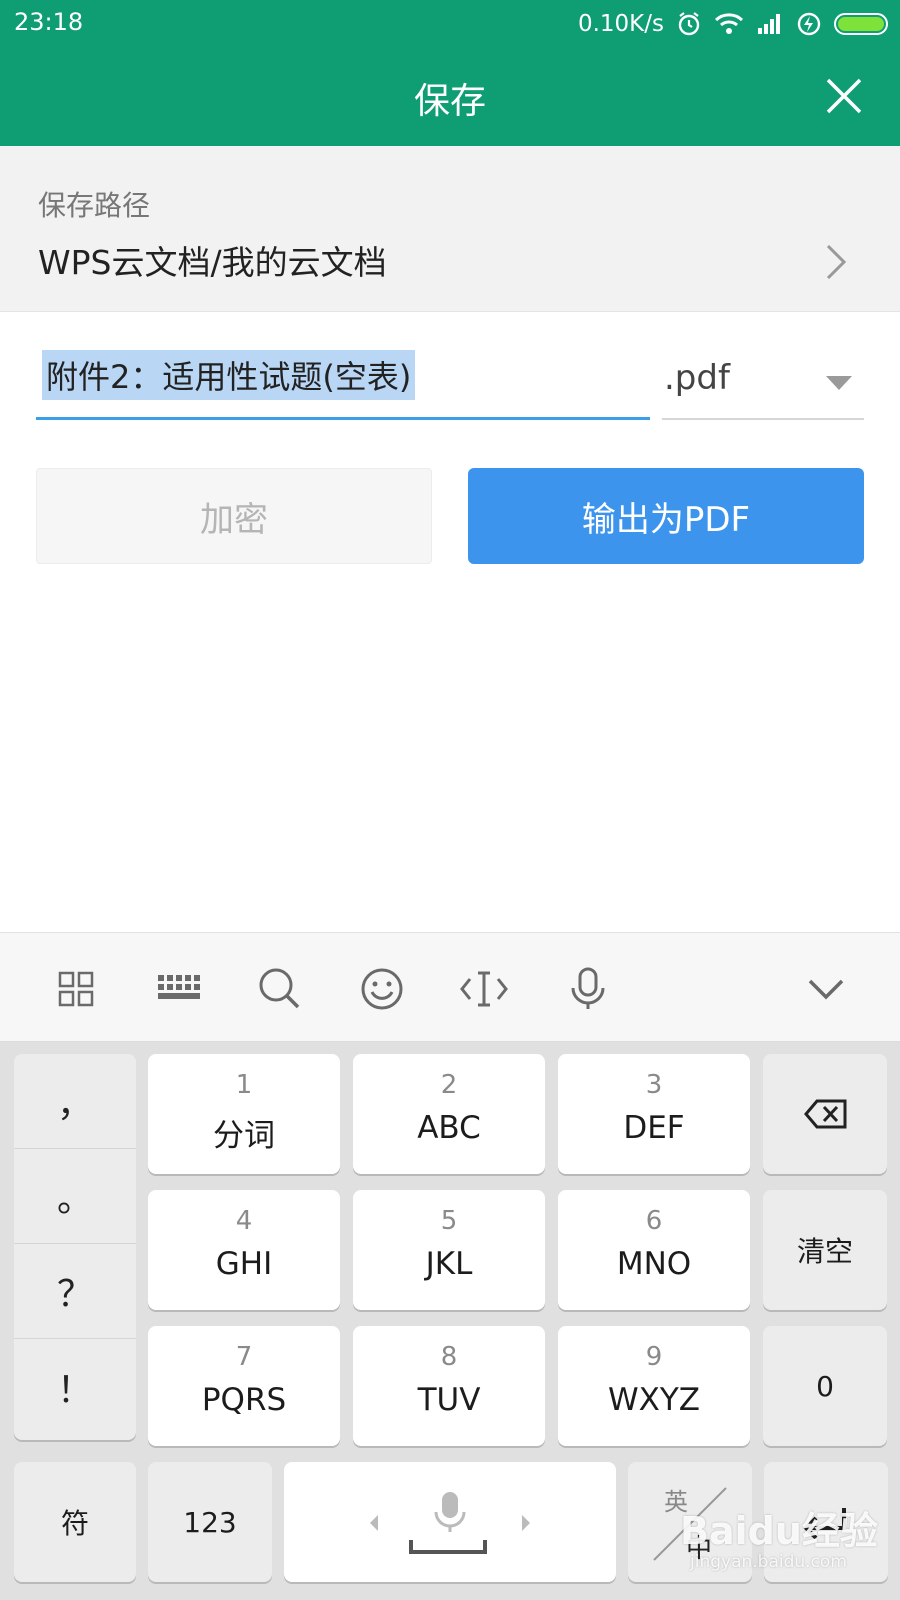 The height and width of the screenshot is (1600, 900). Describe the element at coordinates (768, 1562) in the screenshot. I see `watermark-url: jingyan.baidu.com` at that location.